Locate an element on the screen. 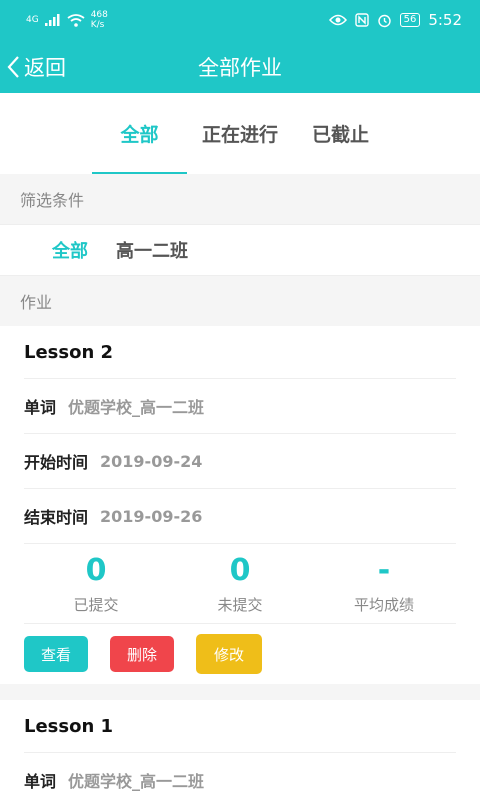 The width and height of the screenshot is (480, 800). filter-all: 全部 is located at coordinates (70, 250).